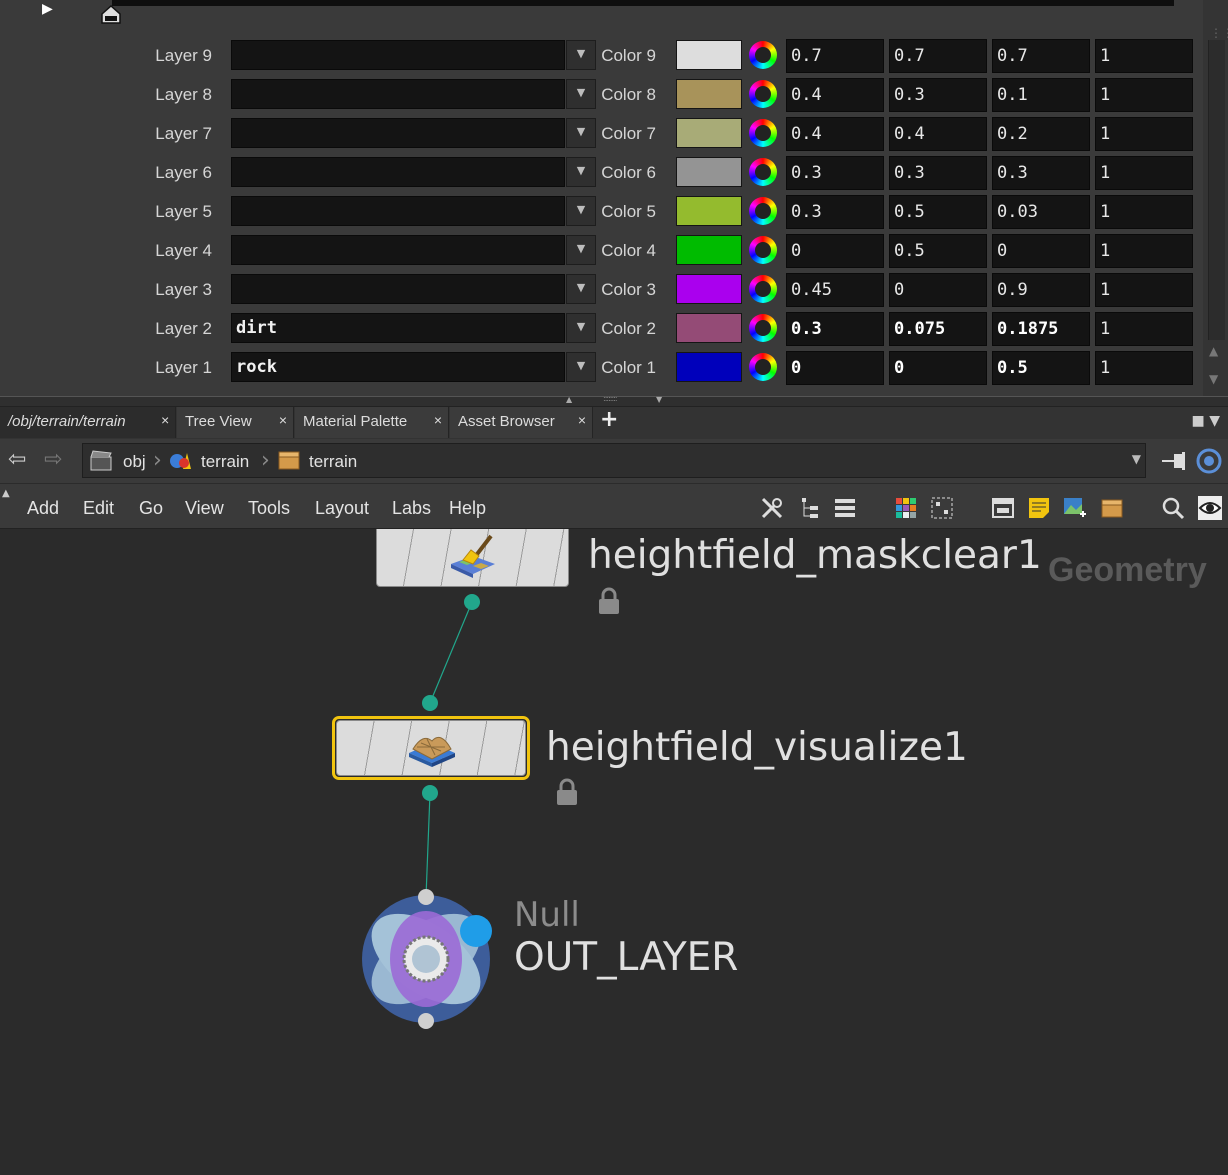 The height and width of the screenshot is (1175, 1228). What do you see at coordinates (6, 493) in the screenshot?
I see `collapse-icon: ▲` at bounding box center [6, 493].